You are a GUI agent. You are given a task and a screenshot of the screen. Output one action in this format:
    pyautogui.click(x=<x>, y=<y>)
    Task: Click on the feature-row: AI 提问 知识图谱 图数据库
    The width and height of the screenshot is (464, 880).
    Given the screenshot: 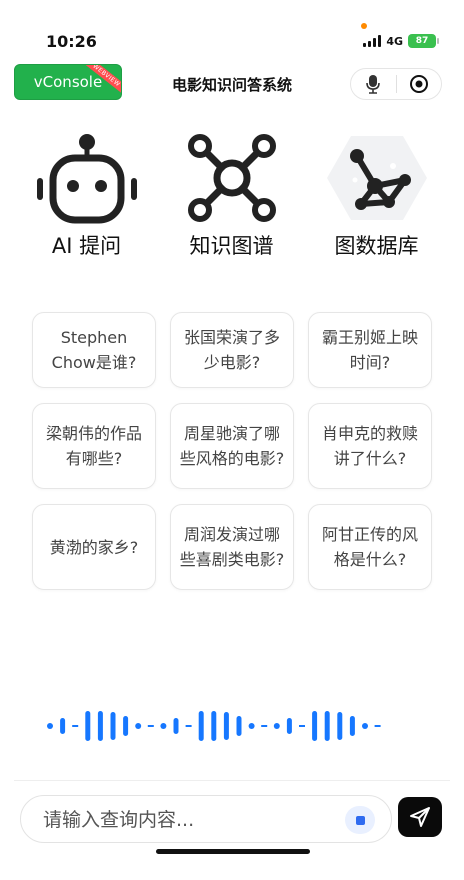 What is the action you would take?
    pyautogui.click(x=232, y=195)
    